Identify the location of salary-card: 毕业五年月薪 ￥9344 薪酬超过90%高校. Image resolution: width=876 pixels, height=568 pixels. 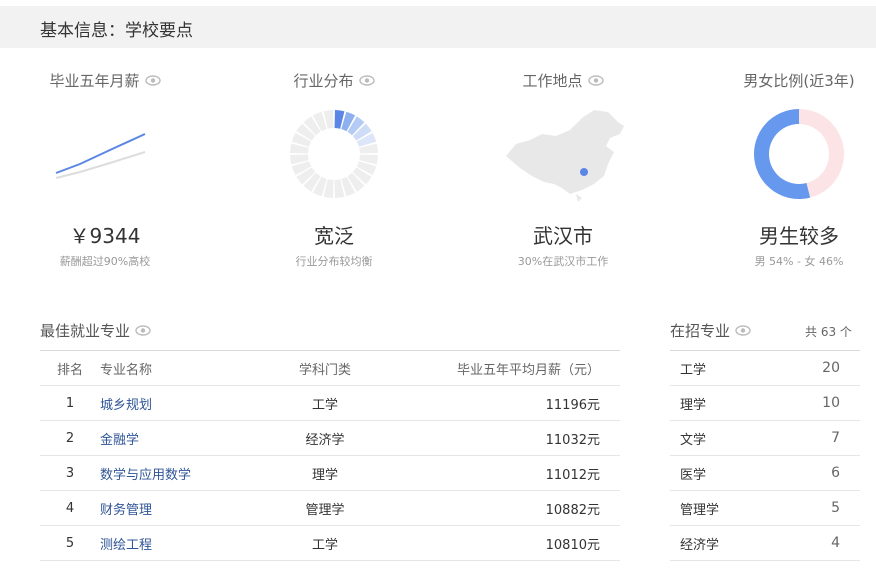
(105, 174).